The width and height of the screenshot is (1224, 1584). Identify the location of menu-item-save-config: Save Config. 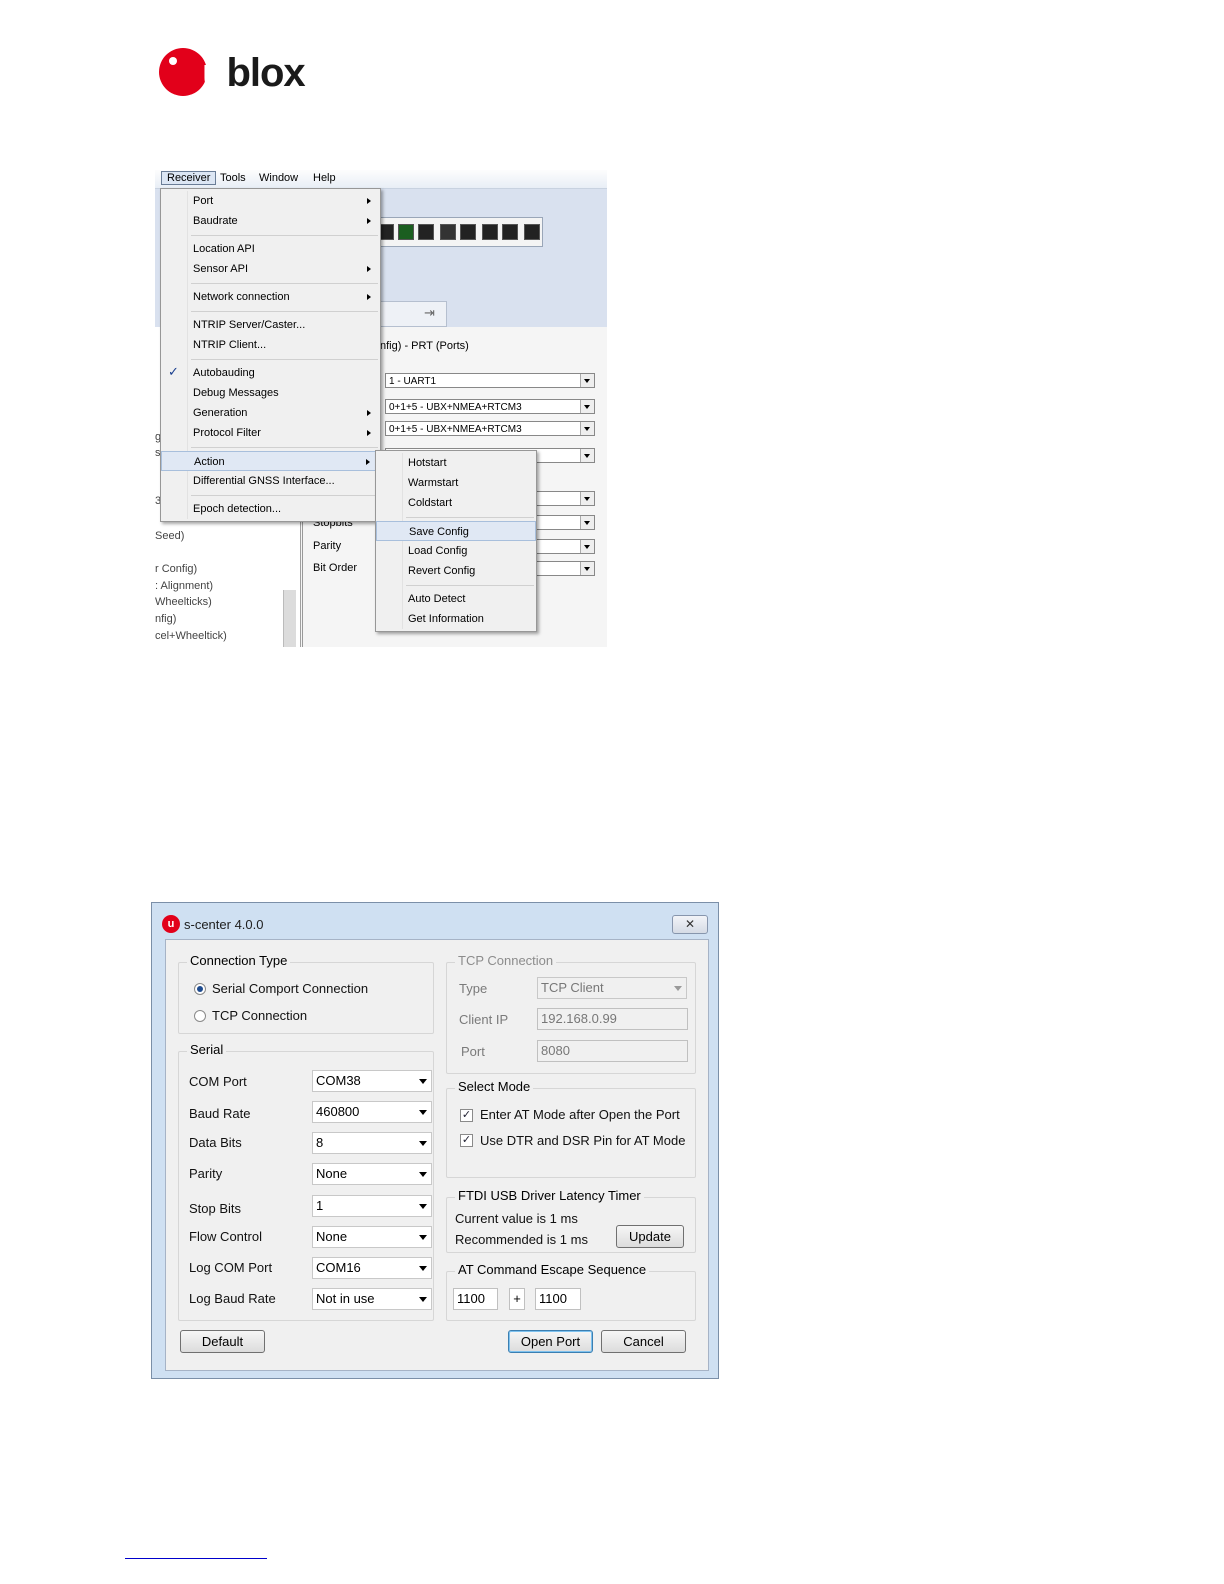
(456, 531).